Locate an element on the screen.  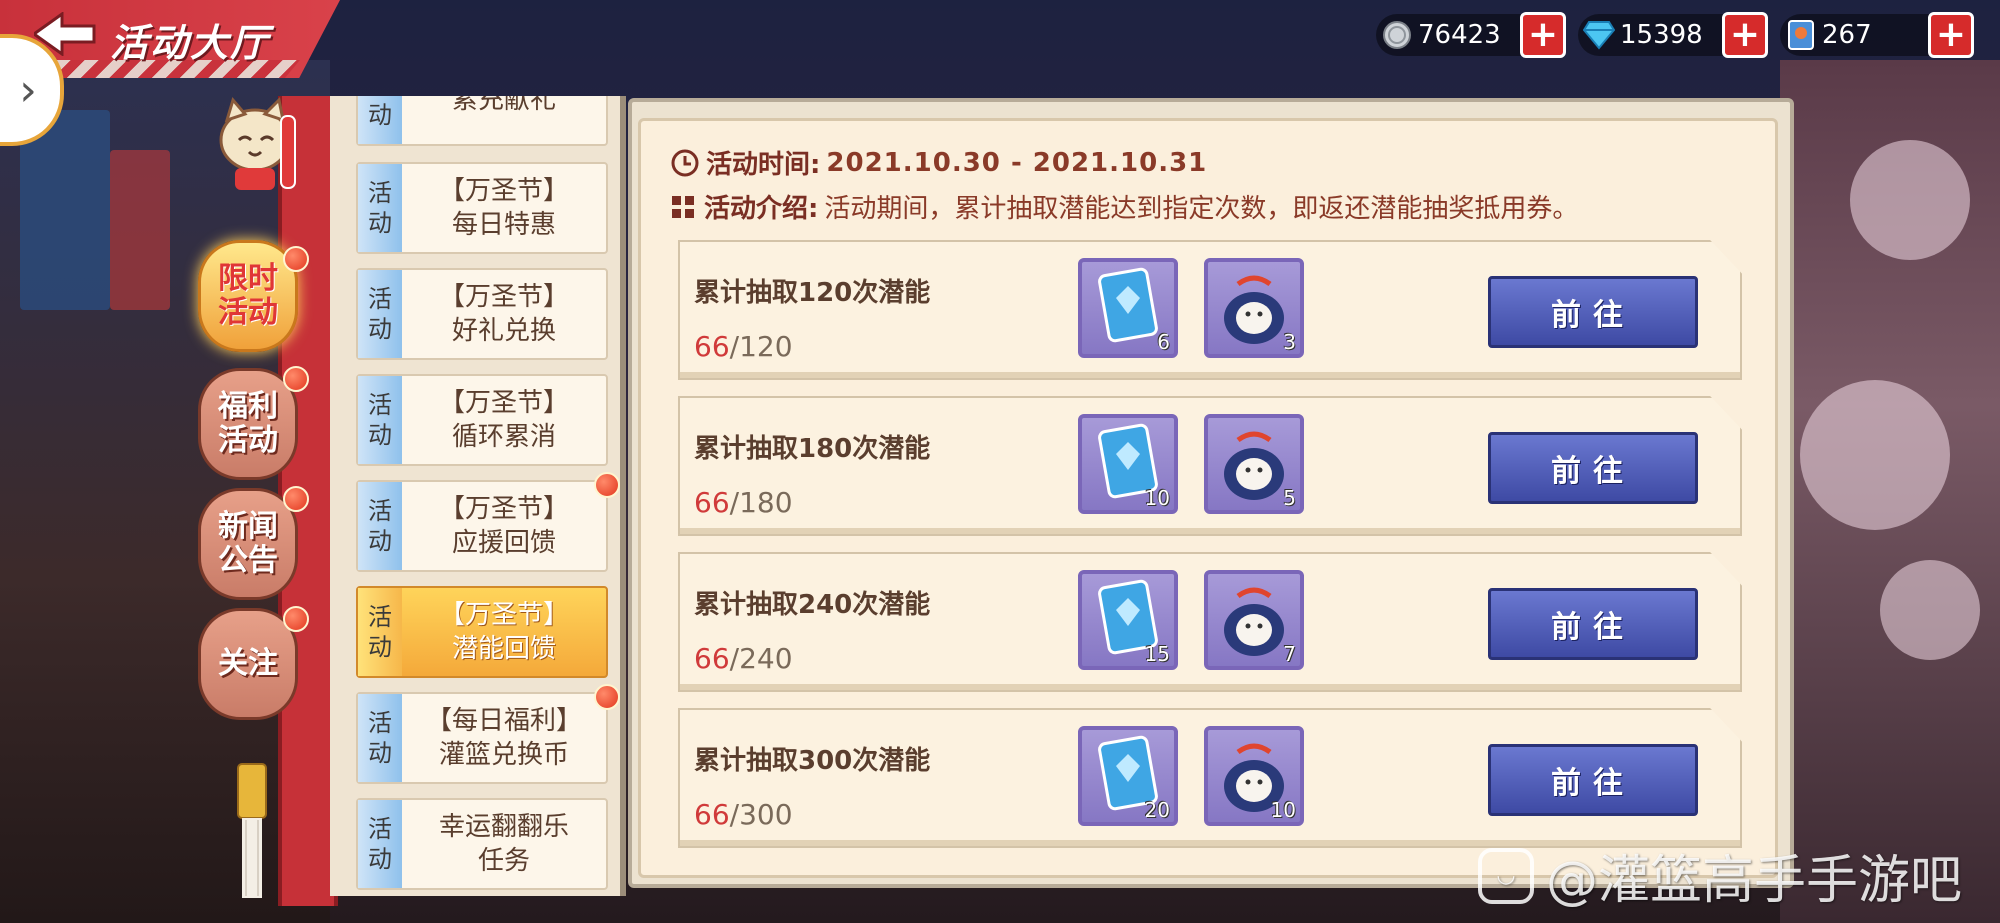
task-card: 累计抽取240次潜能 66/240 15 7 前往 is located at coordinates (1210, 622).